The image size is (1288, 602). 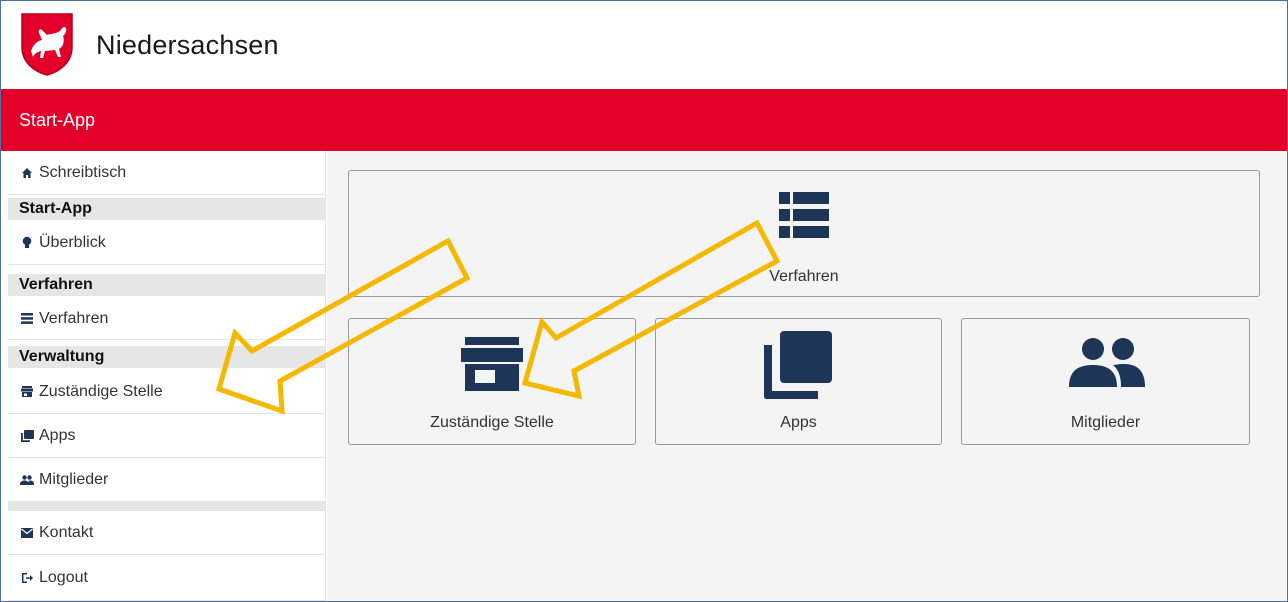 I want to click on sidebar-item-label: Überblick, so click(x=72, y=242).